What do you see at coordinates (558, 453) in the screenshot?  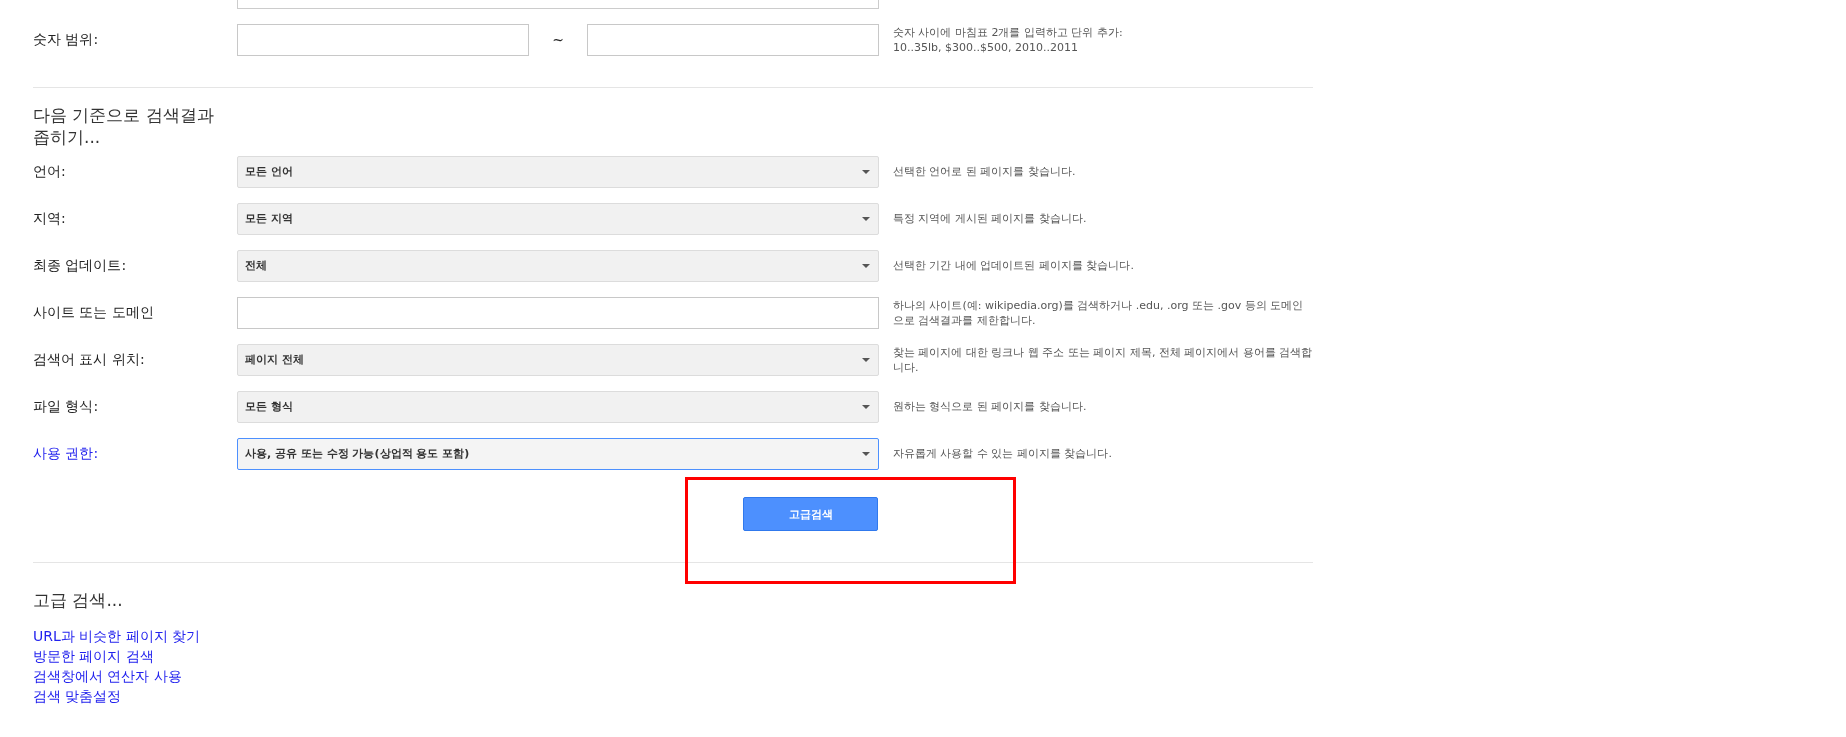 I see `dropdown: 사용, 공유 또는 수정 가능(상업적 용도 포함)` at bounding box center [558, 453].